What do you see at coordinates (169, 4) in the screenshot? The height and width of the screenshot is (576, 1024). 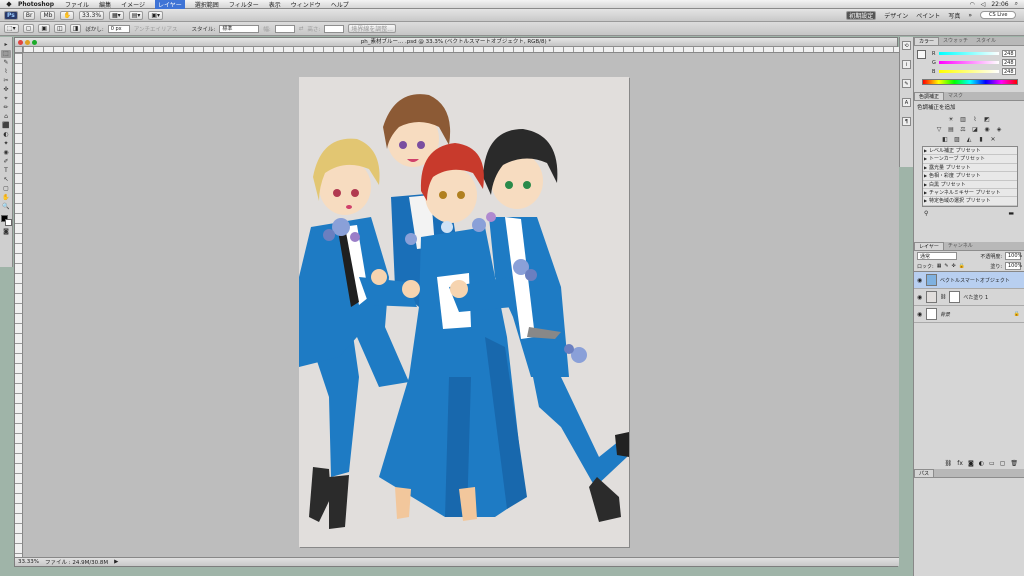 I see `menu-layer: レイヤー` at bounding box center [169, 4].